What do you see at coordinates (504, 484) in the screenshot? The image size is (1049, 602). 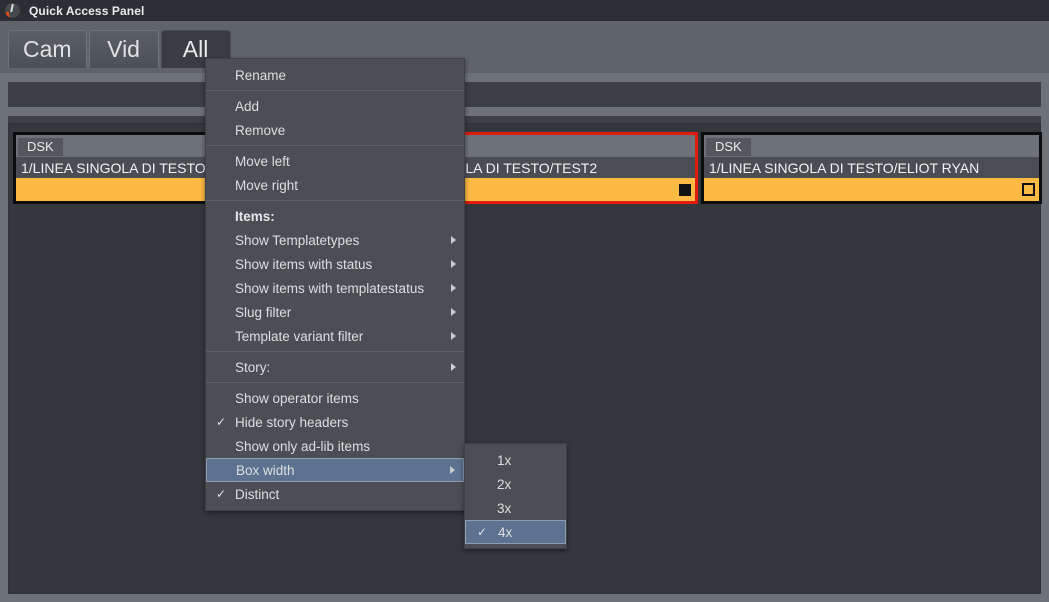 I see `submenu-item-2x-label: 2x` at bounding box center [504, 484].